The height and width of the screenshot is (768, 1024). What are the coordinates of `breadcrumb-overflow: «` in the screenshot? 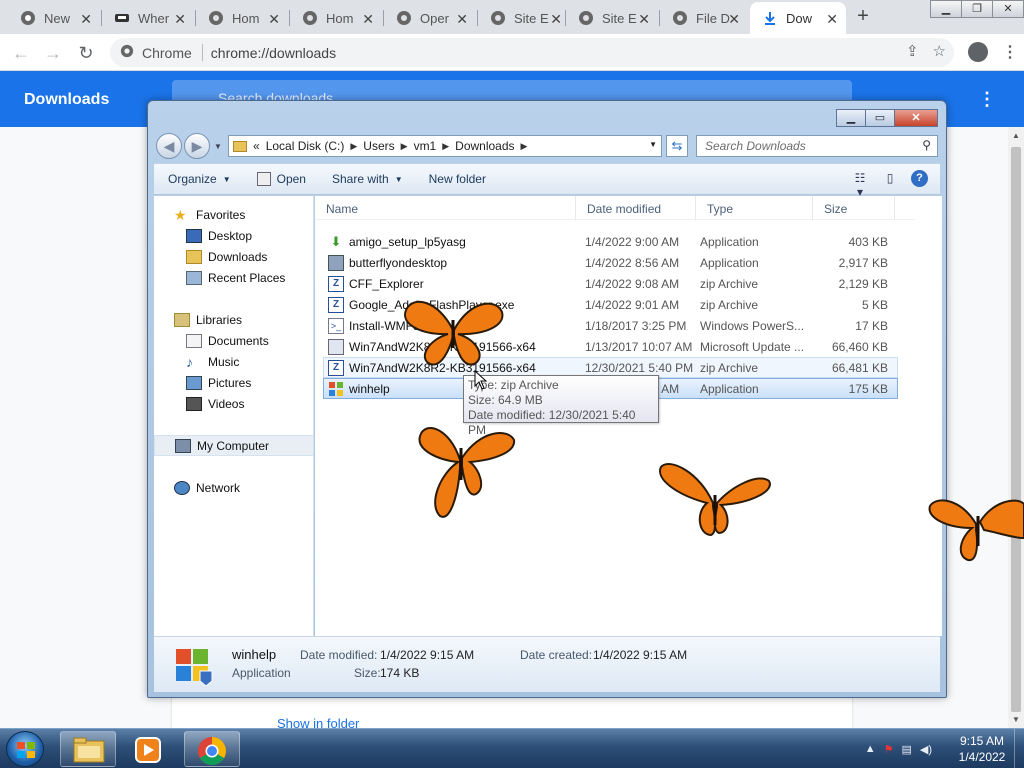 It's located at (256, 146).